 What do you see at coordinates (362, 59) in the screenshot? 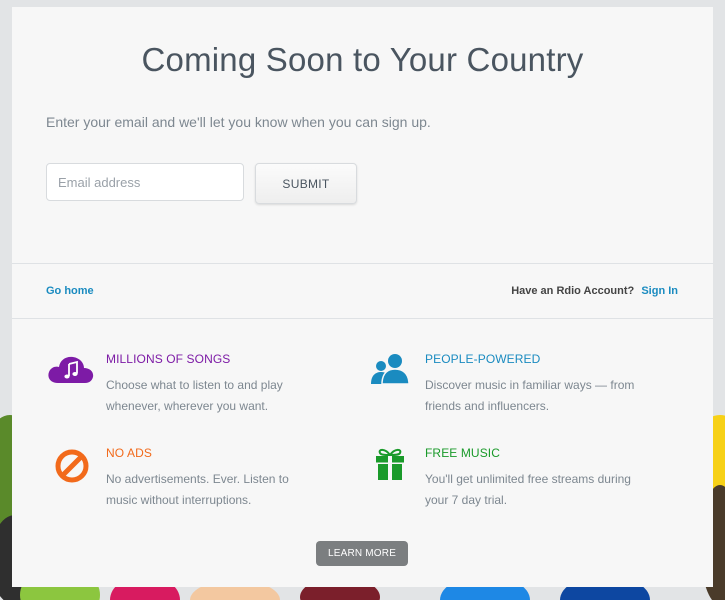
I see `page-title: Coming Soon to Your Country` at bounding box center [362, 59].